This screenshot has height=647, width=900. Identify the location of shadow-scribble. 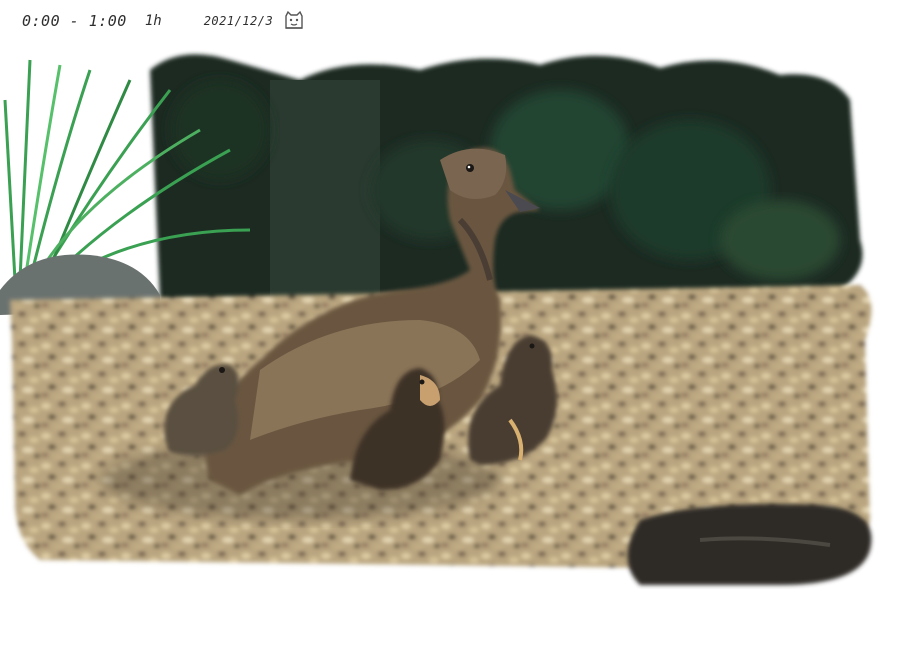
(749, 544).